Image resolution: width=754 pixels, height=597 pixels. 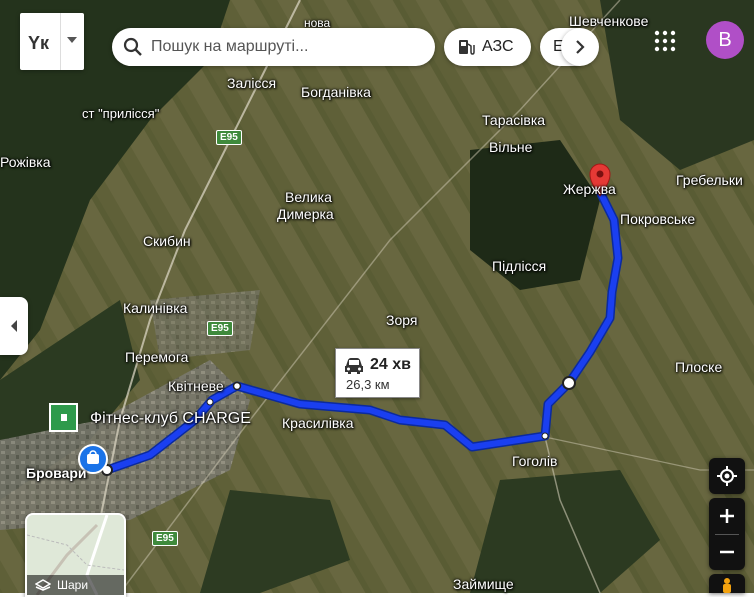 I want to click on my-location-button, so click(x=727, y=476).